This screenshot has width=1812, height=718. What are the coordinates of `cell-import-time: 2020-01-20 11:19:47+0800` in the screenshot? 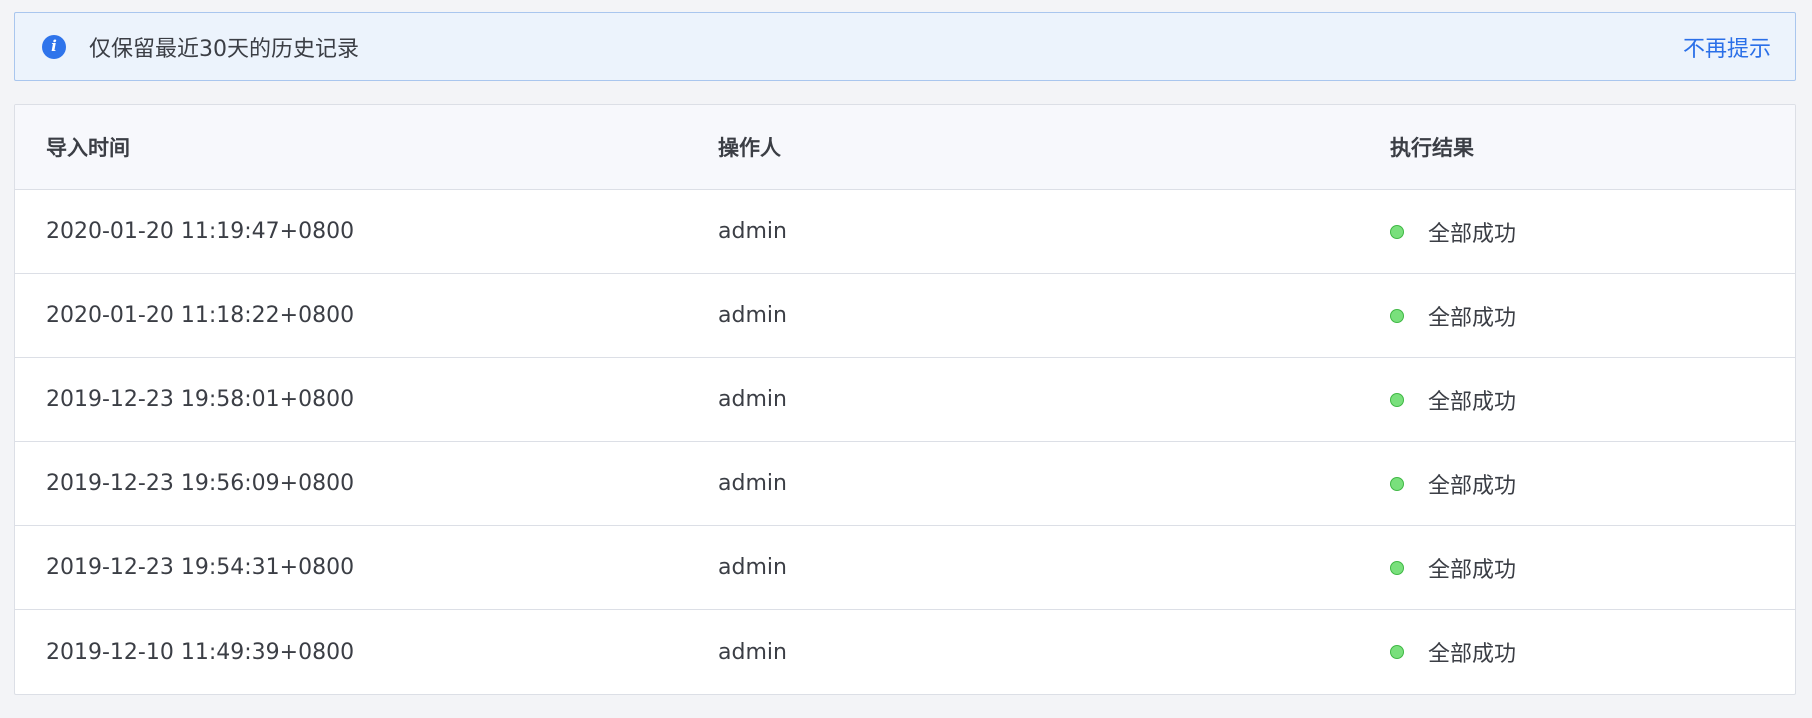 It's located at (200, 231).